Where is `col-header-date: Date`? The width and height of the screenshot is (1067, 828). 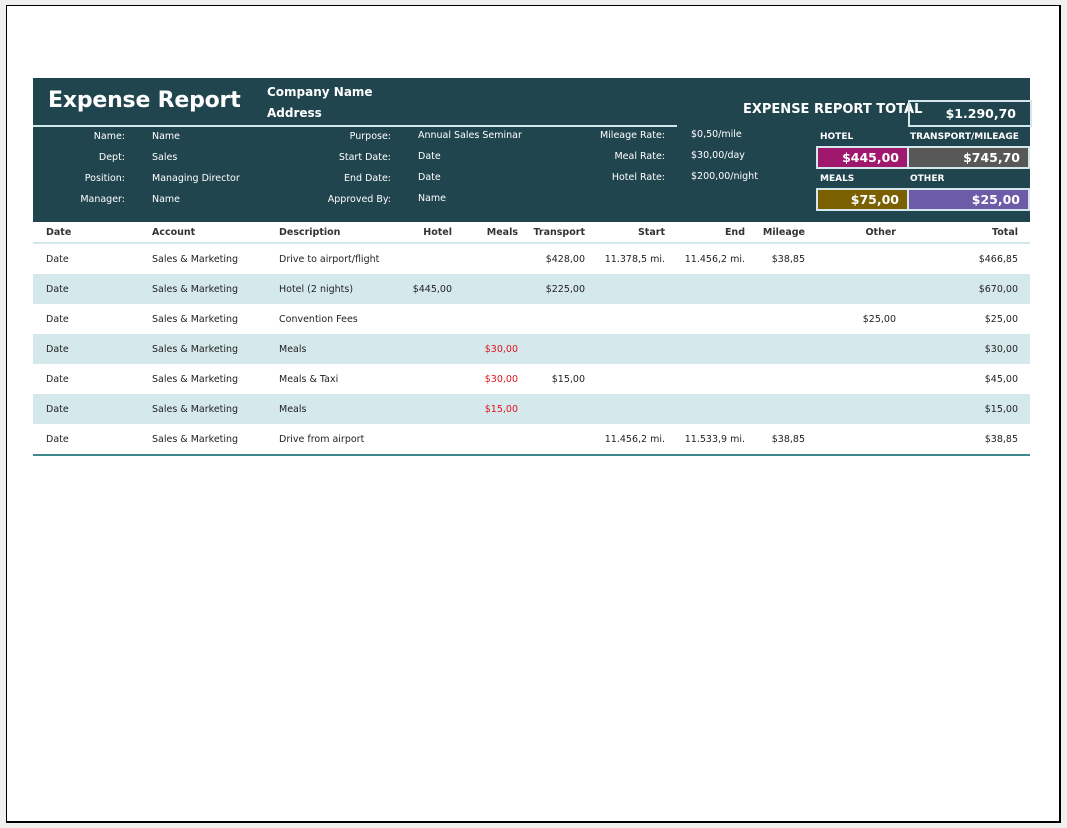 col-header-date: Date is located at coordinates (99, 233).